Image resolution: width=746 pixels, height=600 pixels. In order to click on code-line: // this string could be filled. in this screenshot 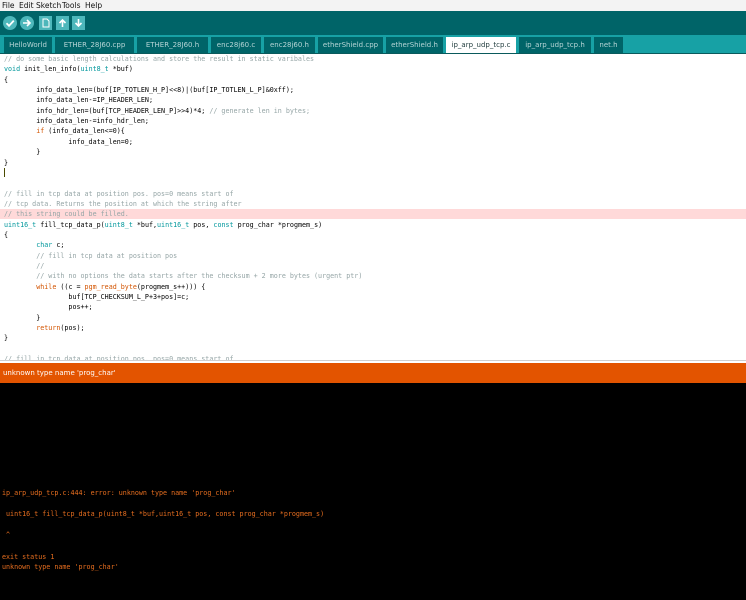, I will do `click(66, 214)`.